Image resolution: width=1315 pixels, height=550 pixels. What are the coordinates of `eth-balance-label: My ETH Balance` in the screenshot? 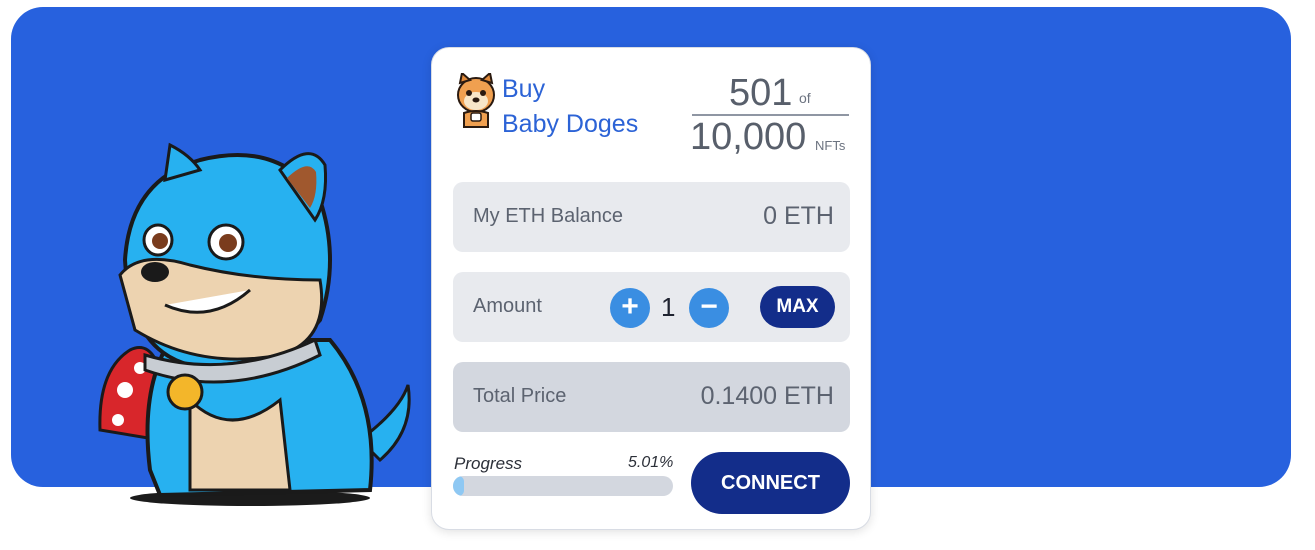 It's located at (548, 216).